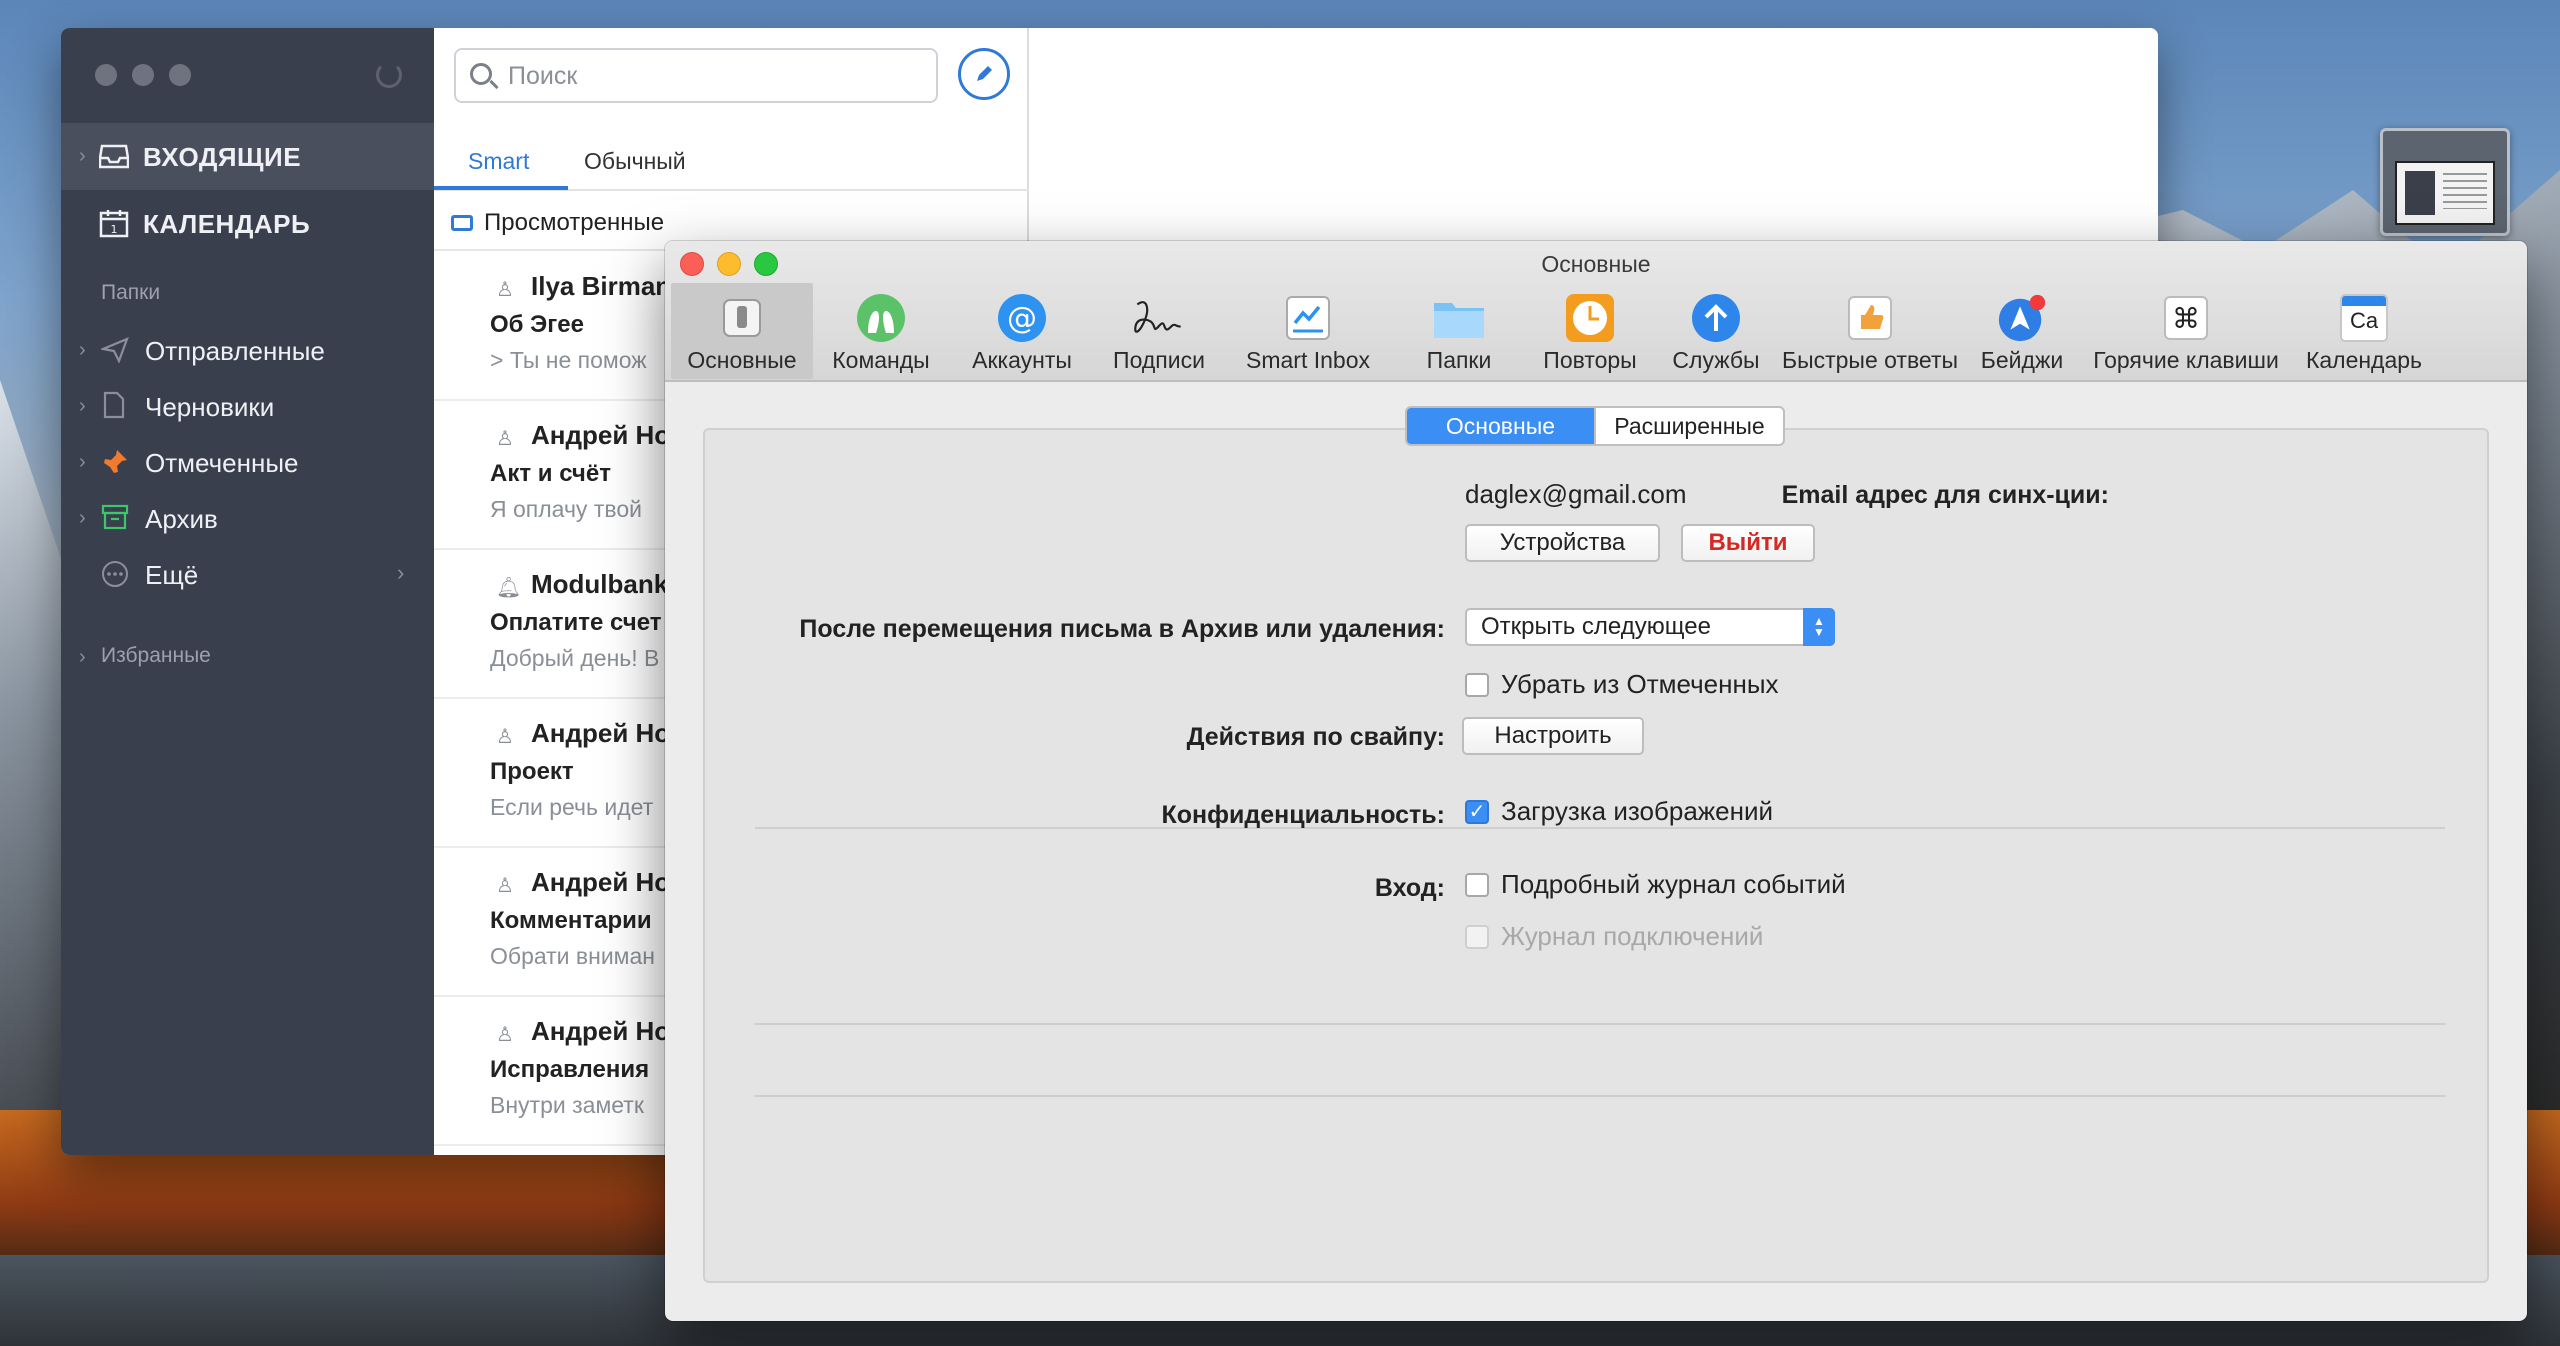  What do you see at coordinates (1673, 884) in the screenshot?
I see `checkbox-label: Подробный журнал событий` at bounding box center [1673, 884].